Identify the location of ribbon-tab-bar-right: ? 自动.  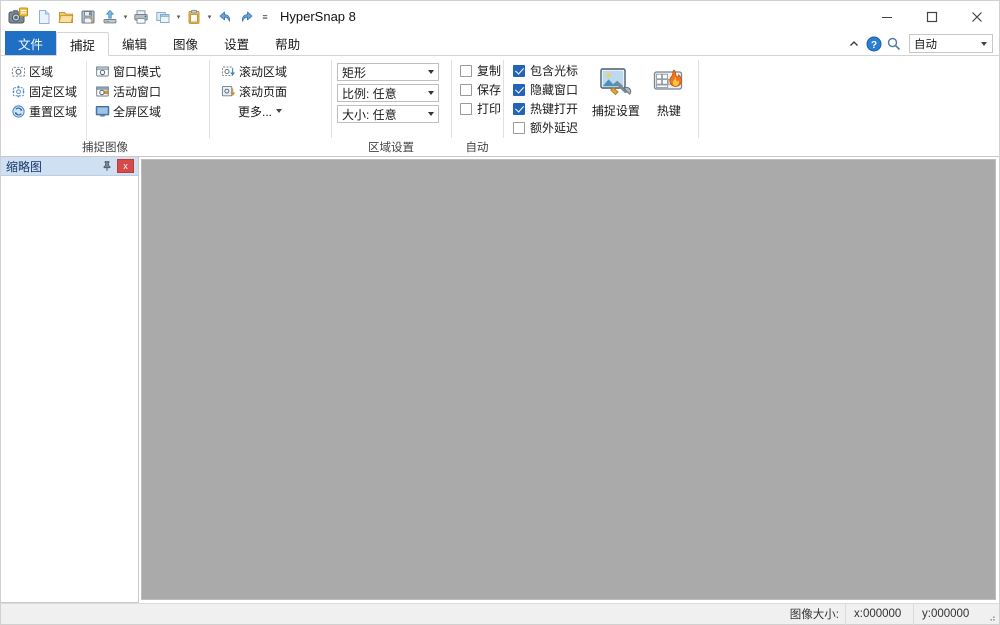
(922, 44).